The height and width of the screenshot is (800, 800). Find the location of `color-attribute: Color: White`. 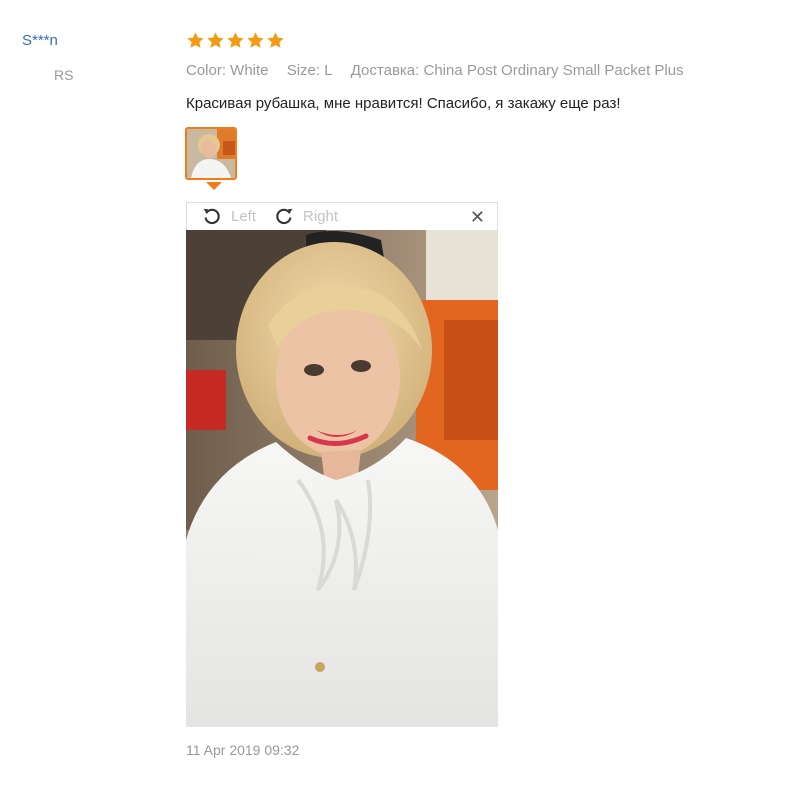

color-attribute: Color: White is located at coordinates (227, 70).